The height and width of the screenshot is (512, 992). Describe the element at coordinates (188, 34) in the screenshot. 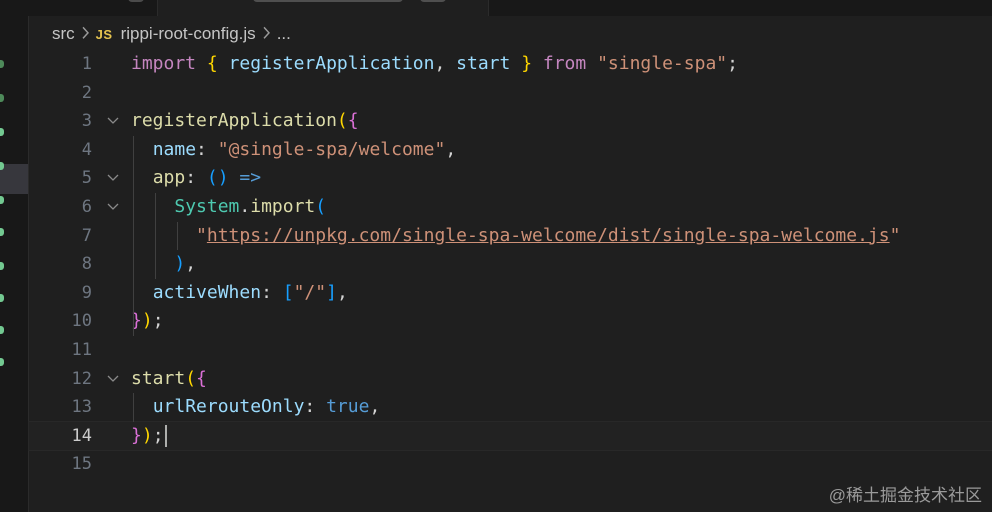

I see `breadcrumb-file: rippi-root-config.js` at that location.